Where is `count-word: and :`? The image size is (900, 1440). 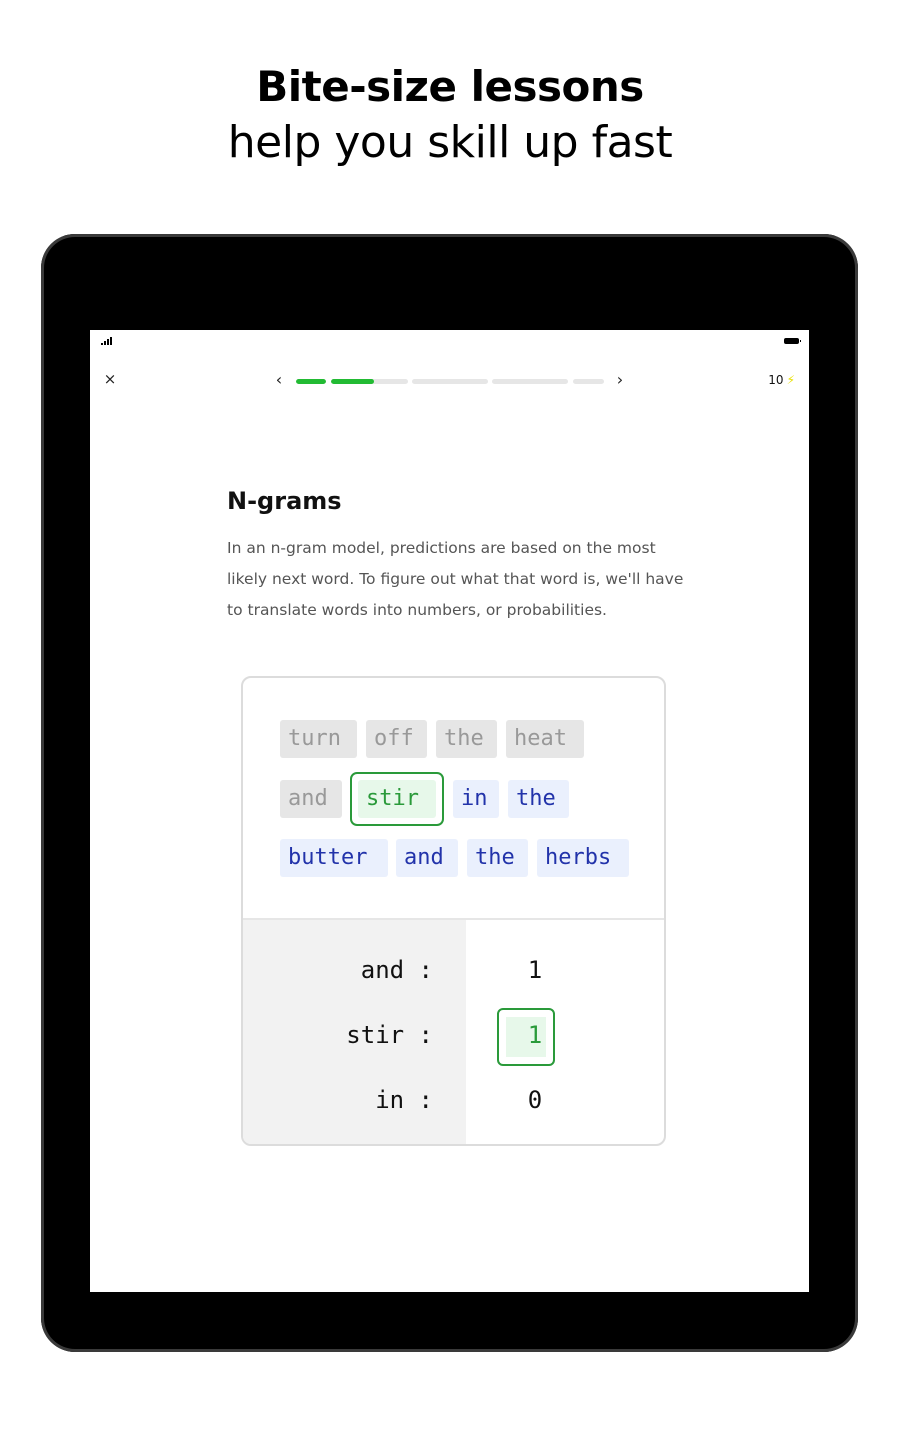
count-word: and : is located at coordinates (396, 970).